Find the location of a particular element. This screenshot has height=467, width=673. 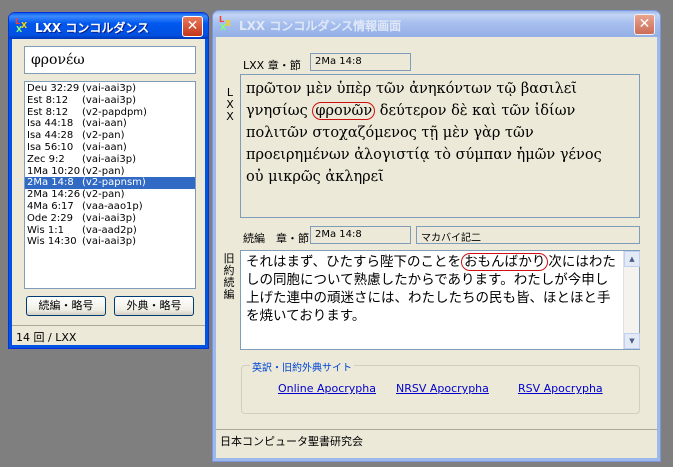

verse-list-item: Wis 1:1 (va-aad2p) is located at coordinates (110, 231).